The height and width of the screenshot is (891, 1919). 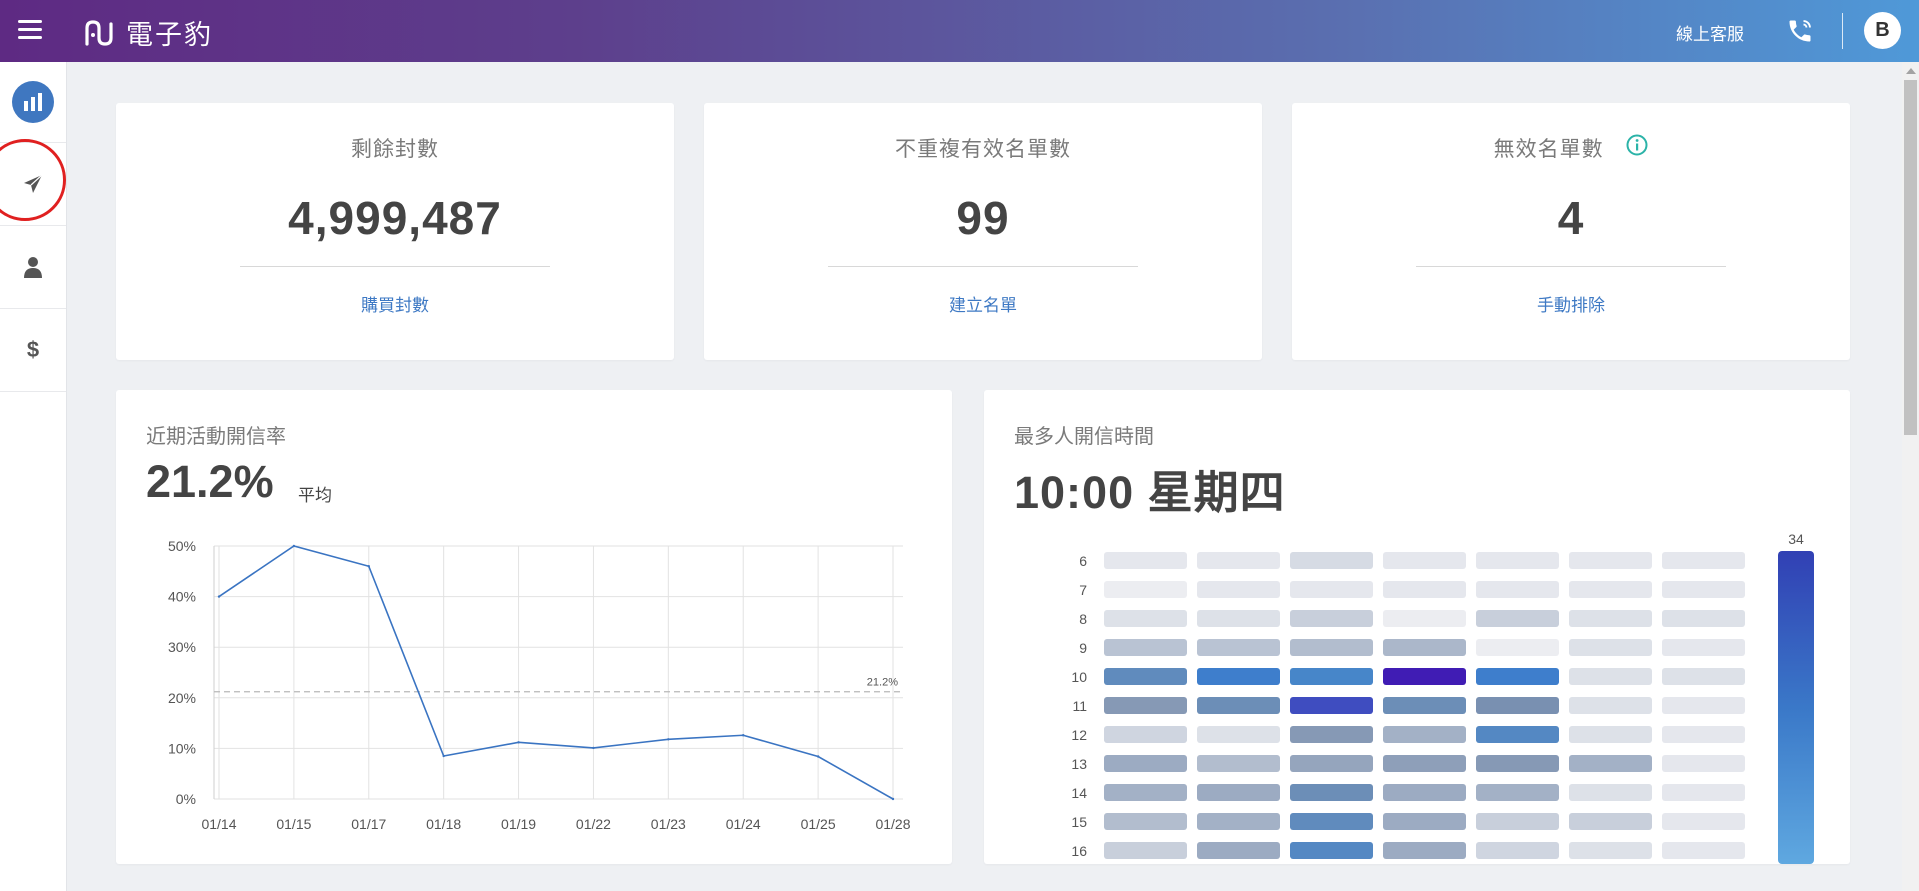 What do you see at coordinates (33, 182) in the screenshot?
I see `sidebar-item-campaigns` at bounding box center [33, 182].